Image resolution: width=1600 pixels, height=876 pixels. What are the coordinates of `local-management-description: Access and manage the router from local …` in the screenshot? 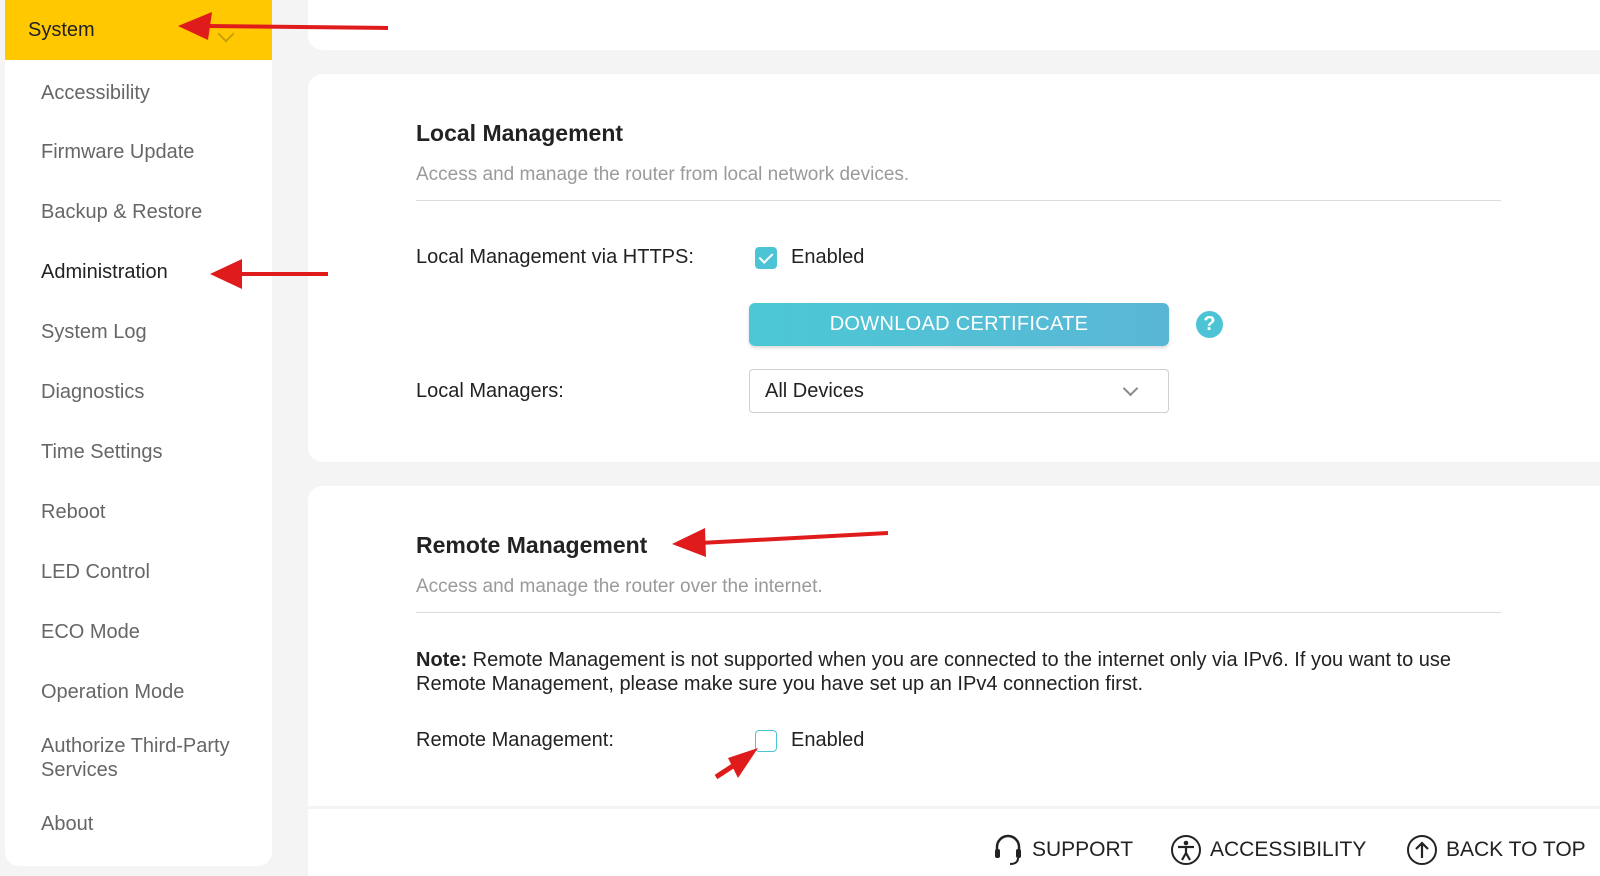 It's located at (663, 174).